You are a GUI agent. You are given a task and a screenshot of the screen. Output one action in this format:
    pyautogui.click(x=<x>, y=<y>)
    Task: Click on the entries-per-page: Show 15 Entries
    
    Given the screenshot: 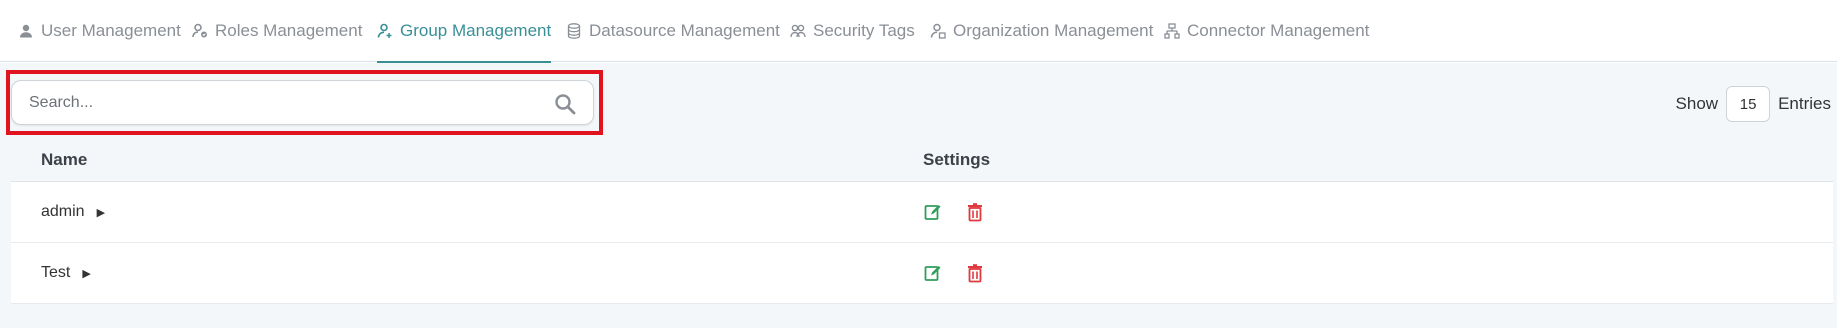 What is the action you would take?
    pyautogui.click(x=1753, y=104)
    